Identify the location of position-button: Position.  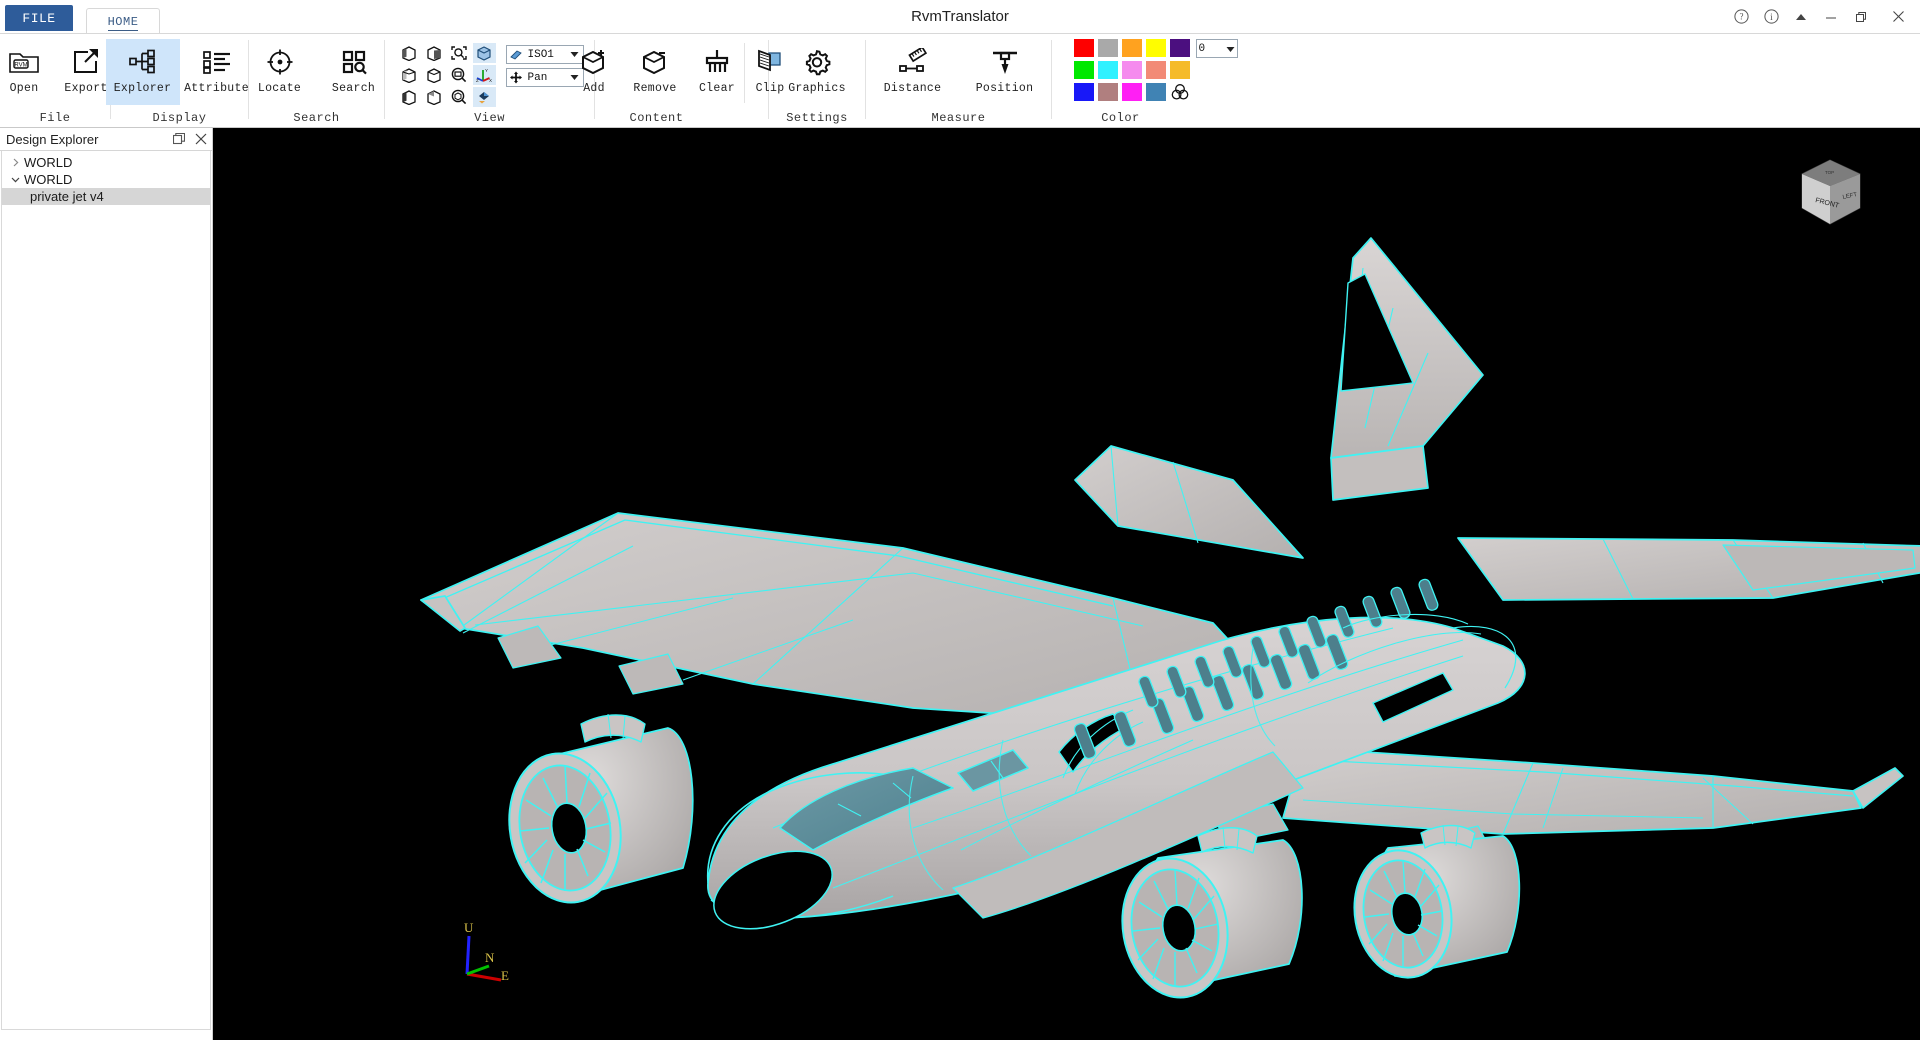
(1005, 72).